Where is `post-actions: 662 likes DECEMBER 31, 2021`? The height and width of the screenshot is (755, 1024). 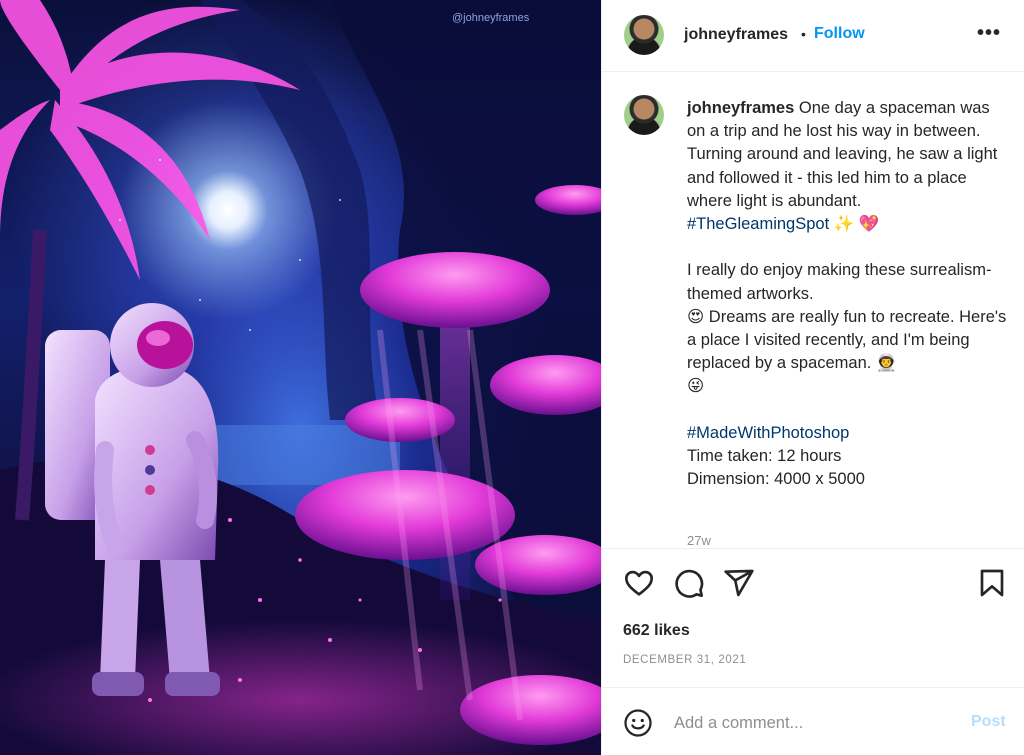 post-actions: 662 likes DECEMBER 31, 2021 is located at coordinates (813, 617).